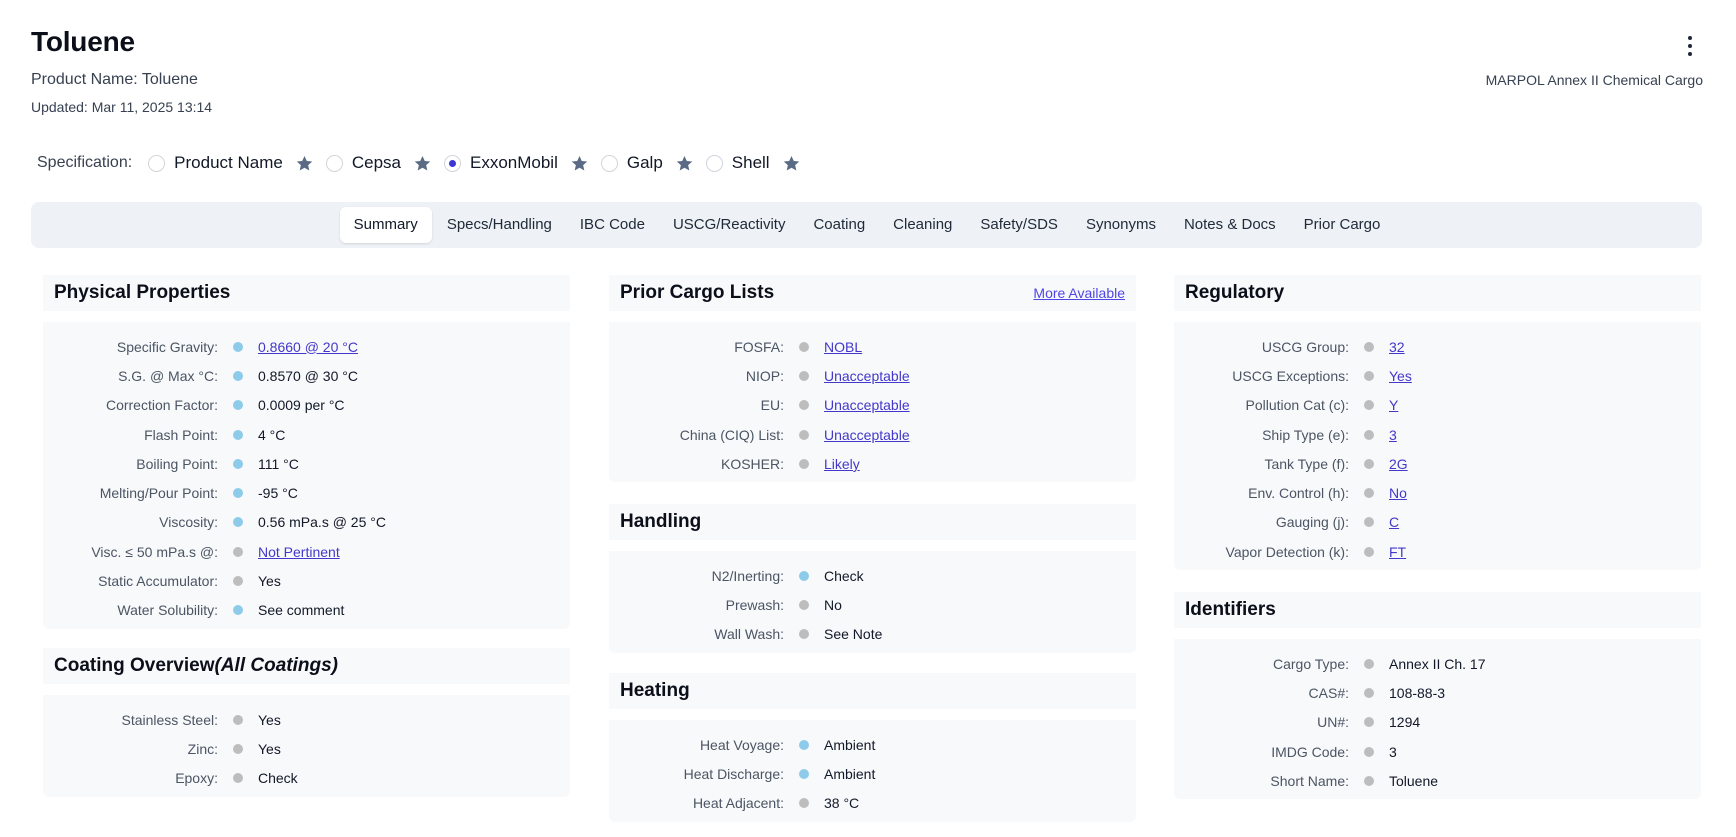 Image resolution: width=1736 pixels, height=837 pixels. I want to click on more-options-icon, so click(1690, 46).